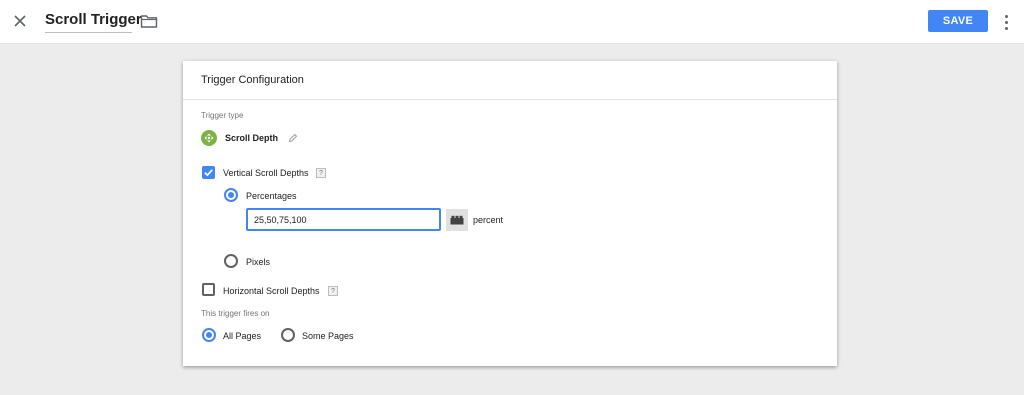  What do you see at coordinates (328, 336) in the screenshot?
I see `some-pages-label: Some Pages` at bounding box center [328, 336].